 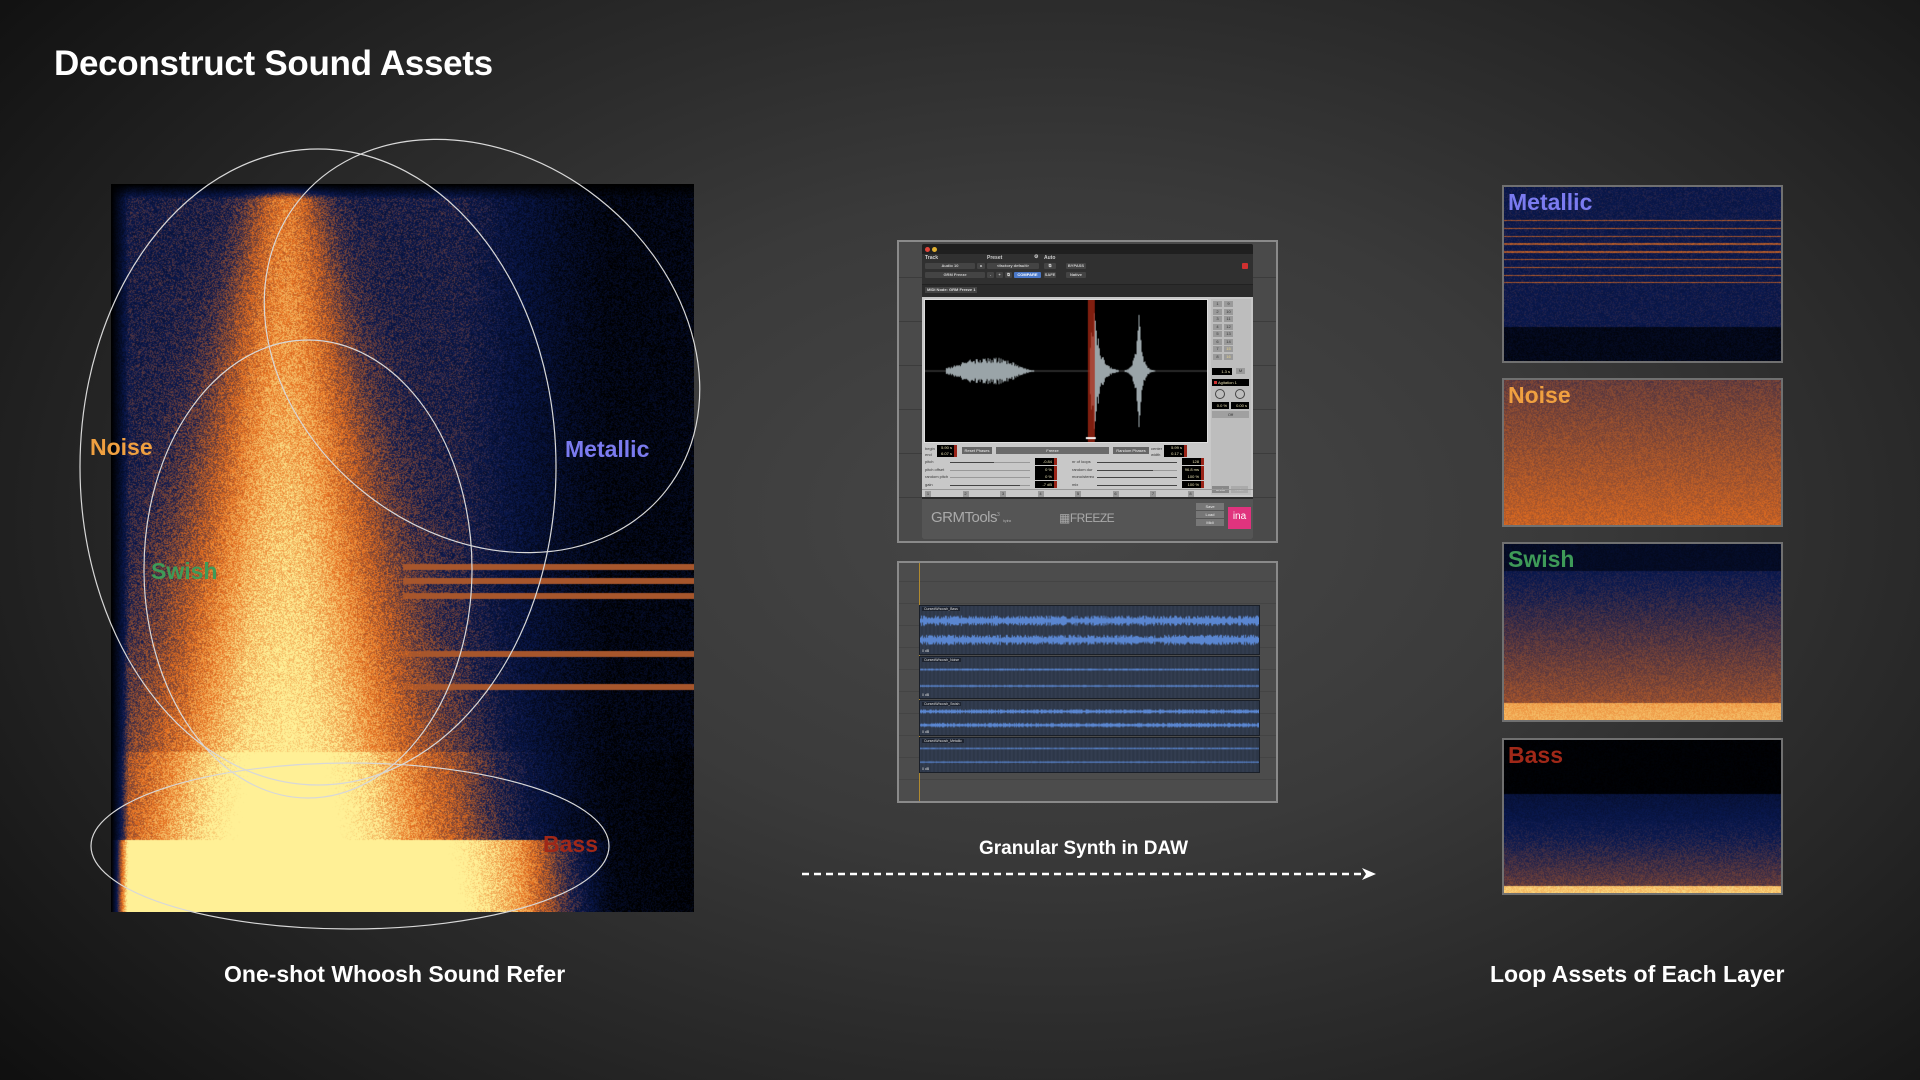 What do you see at coordinates (1217, 349) in the screenshot?
I see `preset-slot-7: 7` at bounding box center [1217, 349].